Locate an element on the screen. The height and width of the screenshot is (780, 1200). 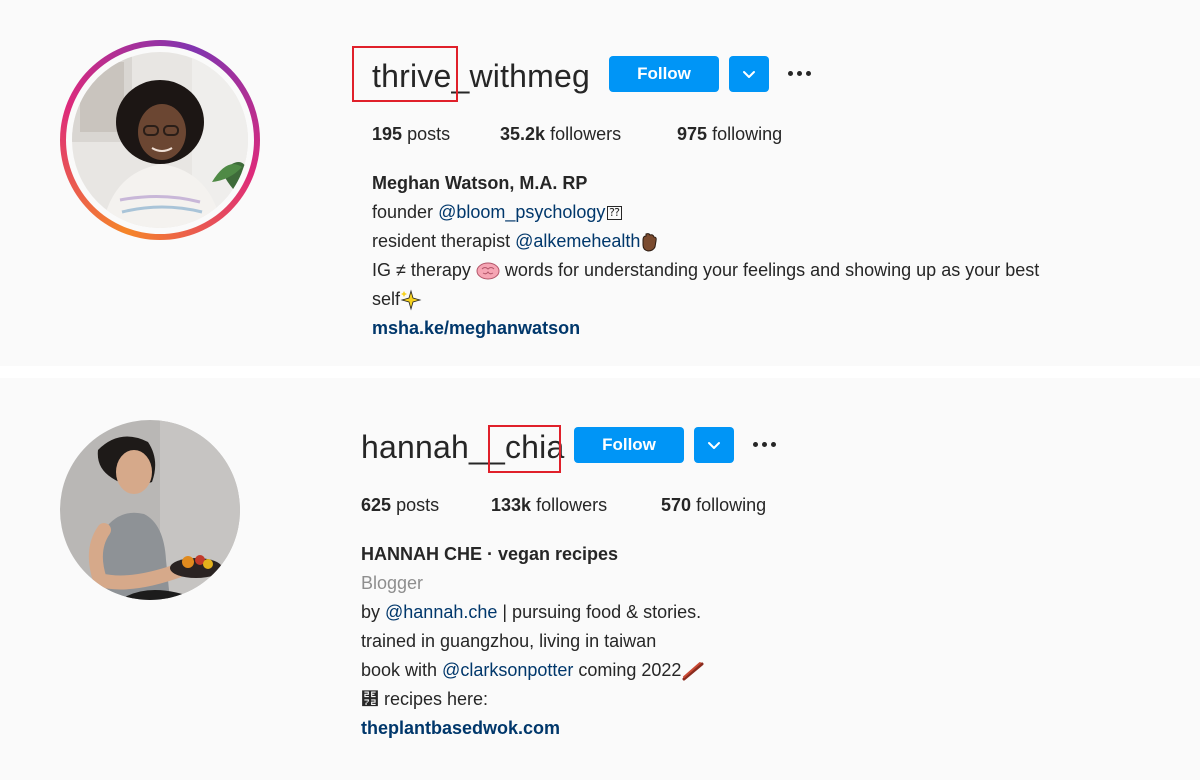
category-label: Blogger is located at coordinates (392, 583).